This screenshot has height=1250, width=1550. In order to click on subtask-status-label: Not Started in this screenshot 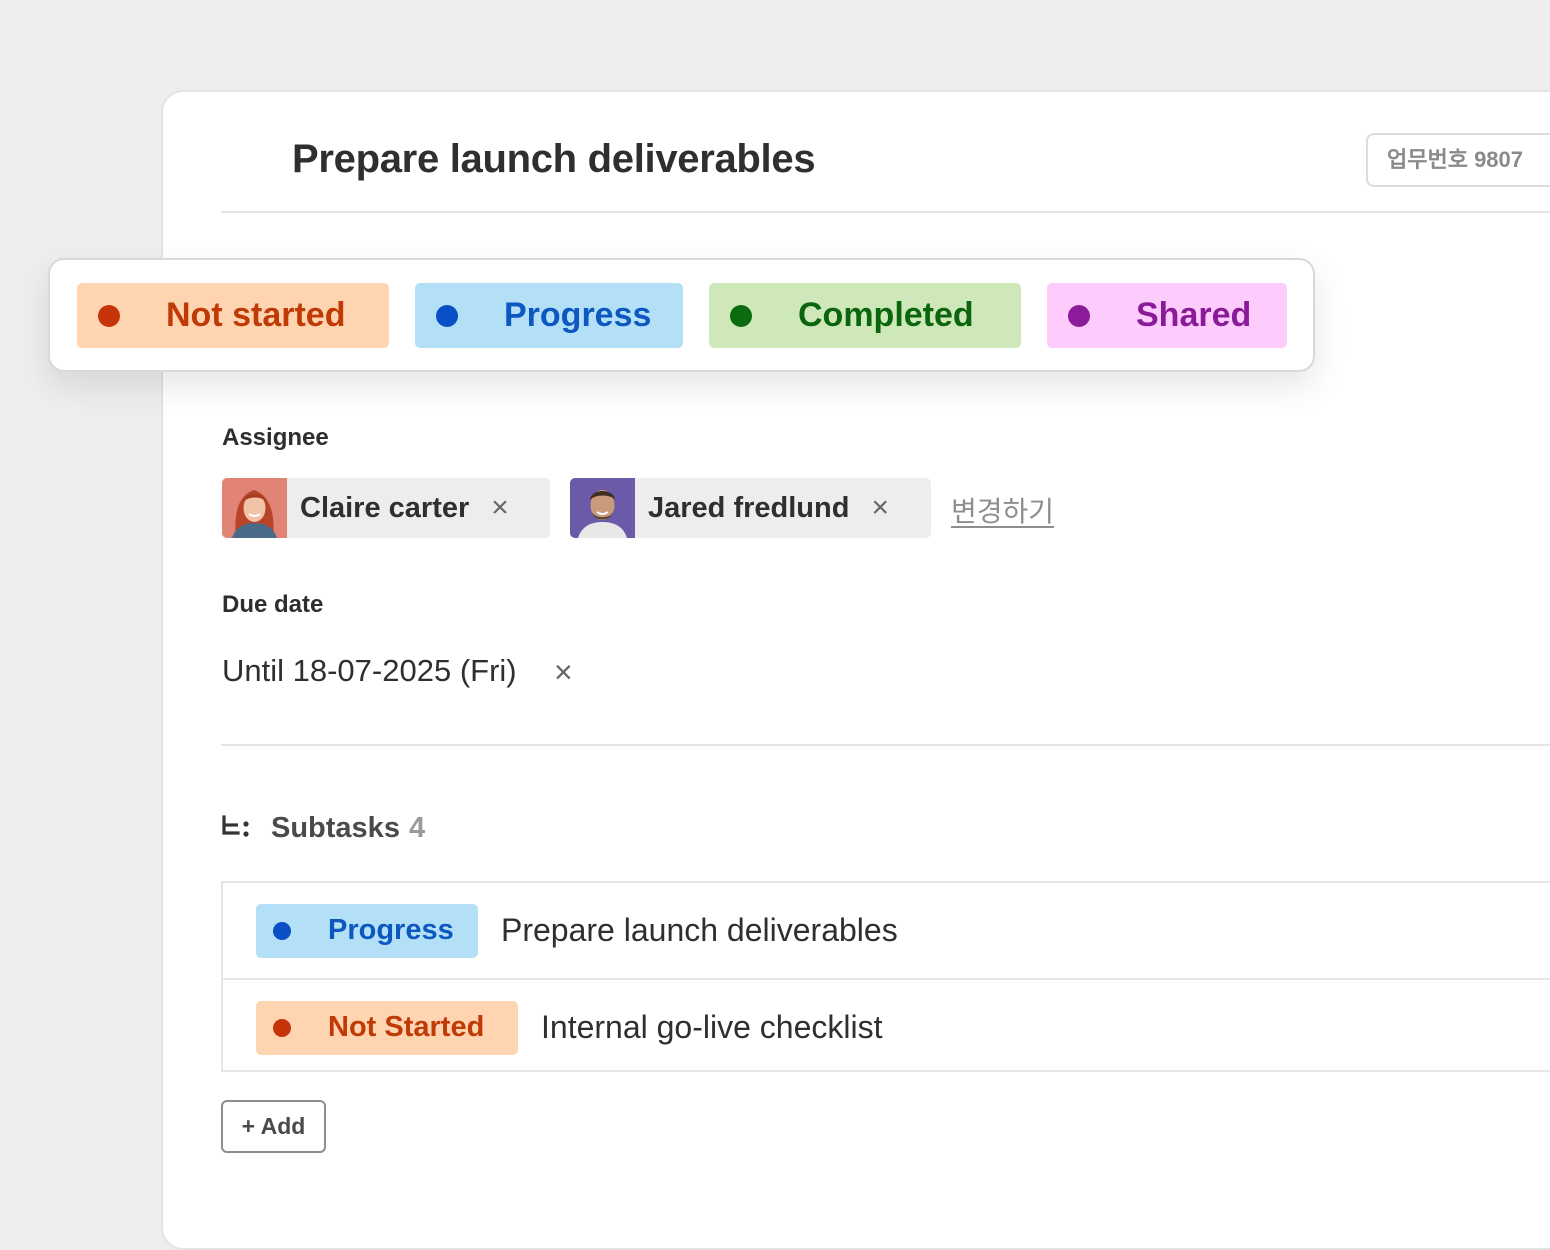, I will do `click(406, 1027)`.